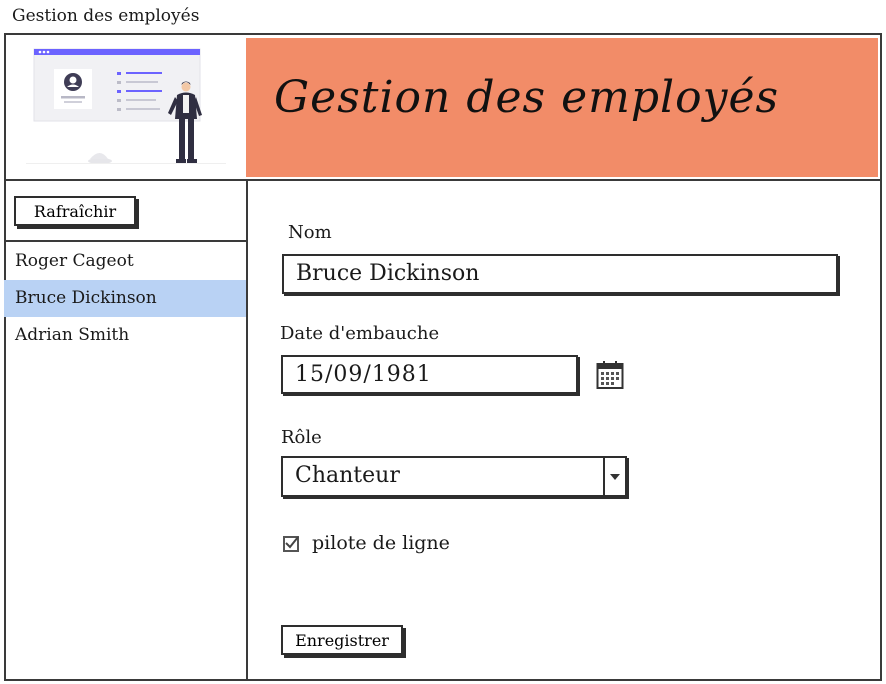 The width and height of the screenshot is (886, 684). I want to click on refresh-button: Rafraîchir, so click(75, 211).